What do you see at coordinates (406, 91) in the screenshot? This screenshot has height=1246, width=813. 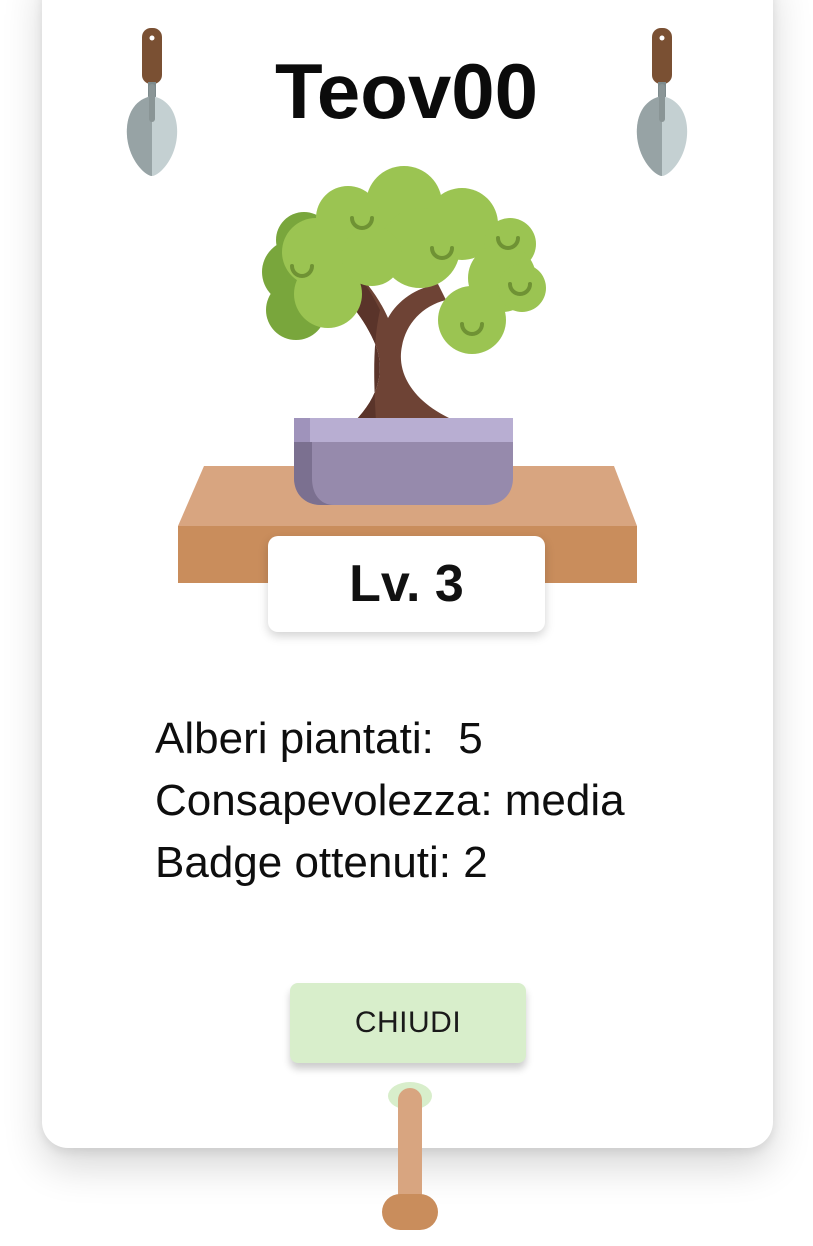 I see `username-title: Teov00` at bounding box center [406, 91].